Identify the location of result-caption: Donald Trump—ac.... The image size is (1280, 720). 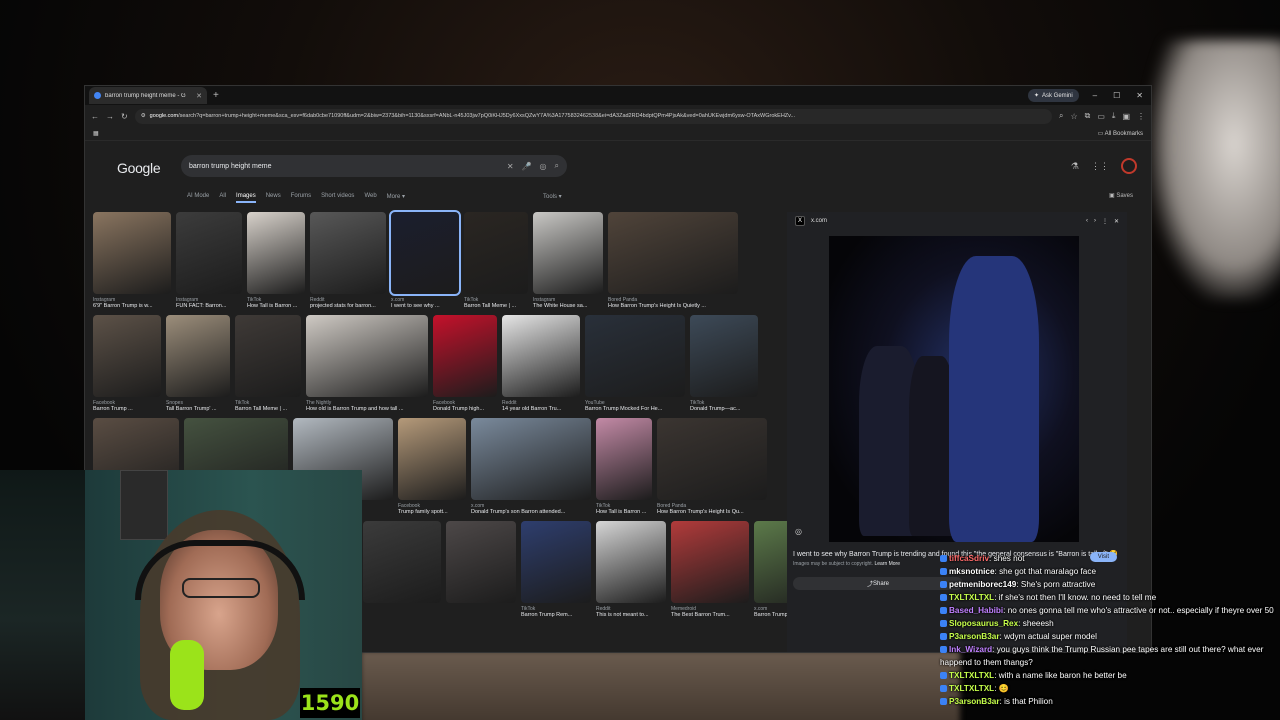
(724, 409).